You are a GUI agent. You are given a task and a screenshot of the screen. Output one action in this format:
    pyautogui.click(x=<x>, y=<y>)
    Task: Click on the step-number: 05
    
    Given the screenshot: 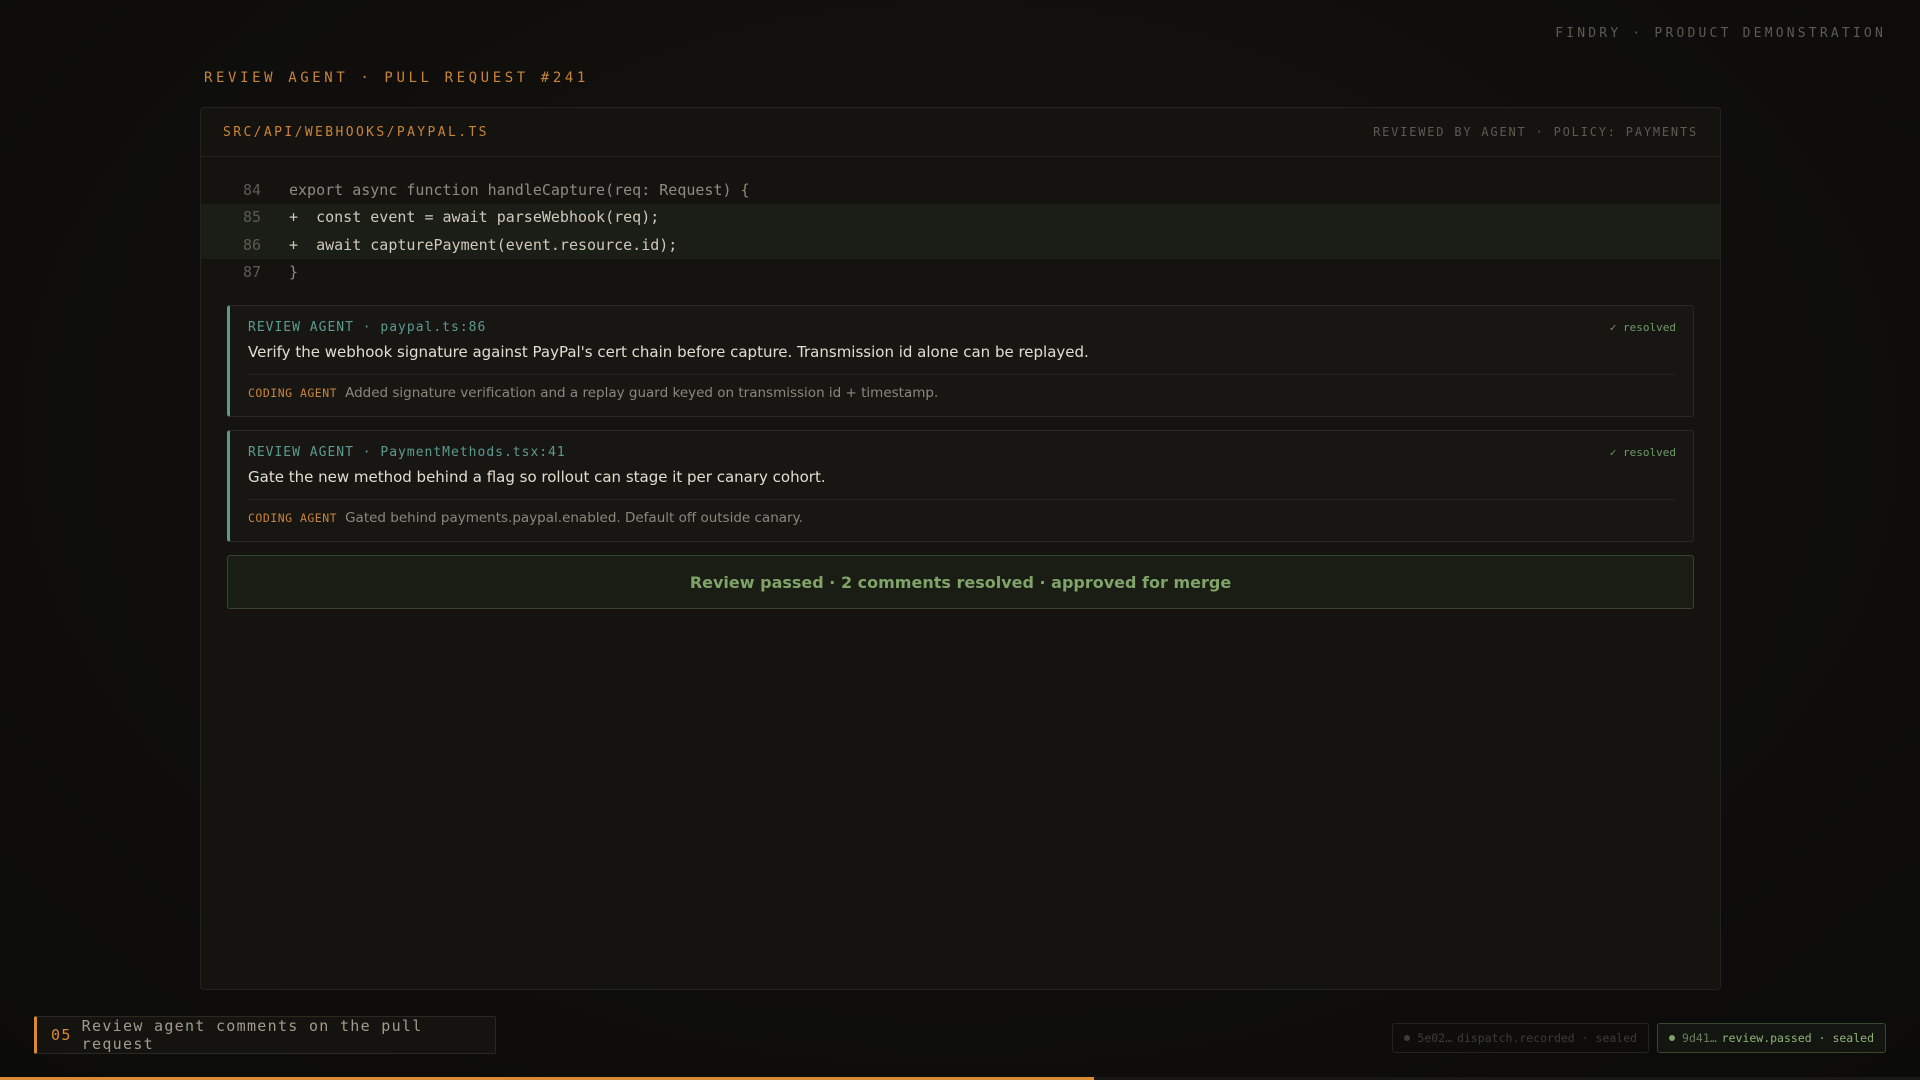 What is the action you would take?
    pyautogui.click(x=61, y=1035)
    